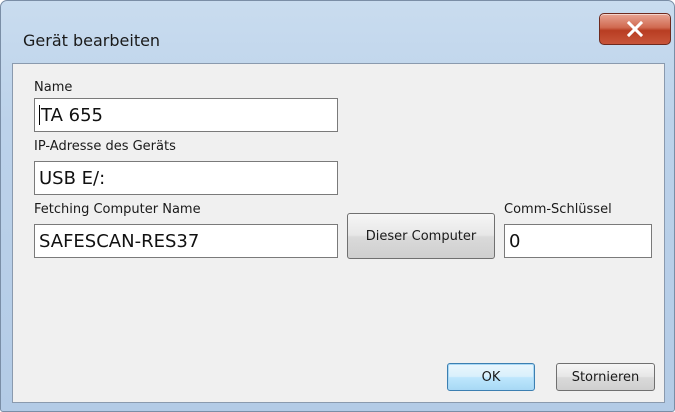  I want to click on computer-name-input: SAFESCAN-RES37, so click(186, 241).